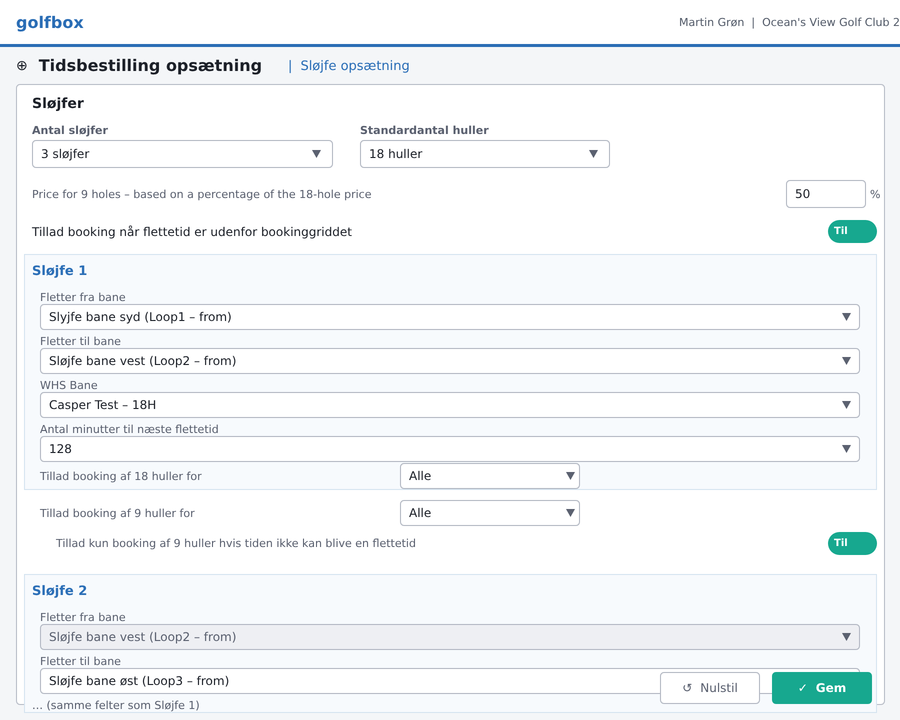 This screenshot has height=720, width=900. What do you see at coordinates (803, 688) in the screenshot?
I see `check-icon: ✓` at bounding box center [803, 688].